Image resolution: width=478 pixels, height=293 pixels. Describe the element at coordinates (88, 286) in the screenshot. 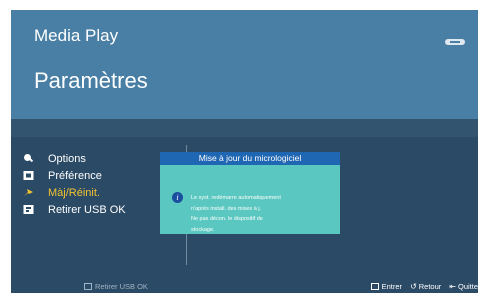

I see `keyboard-icon` at that location.